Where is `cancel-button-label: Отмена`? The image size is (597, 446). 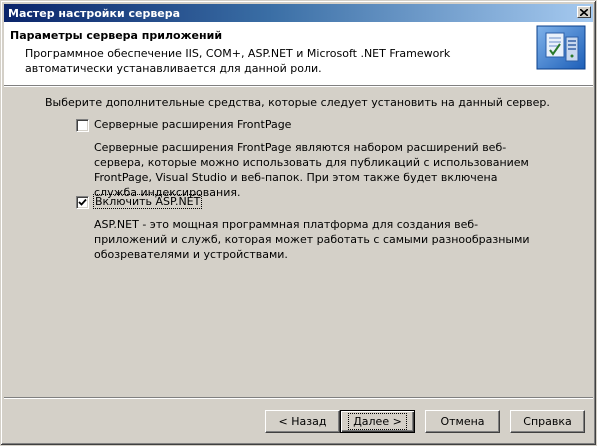 cancel-button-label: Отмена is located at coordinates (462, 421).